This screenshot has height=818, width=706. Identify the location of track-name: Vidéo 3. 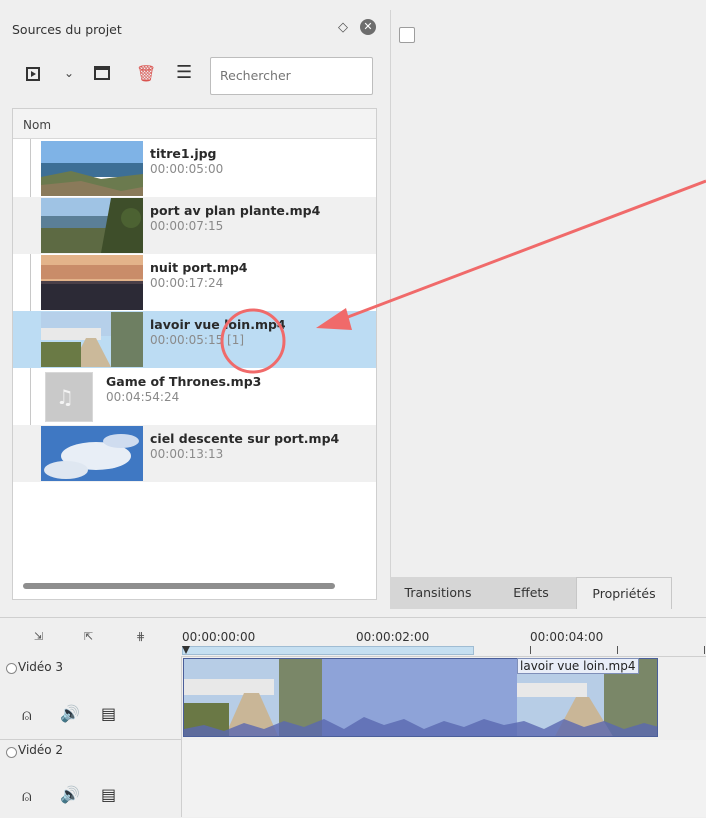
(41, 667).